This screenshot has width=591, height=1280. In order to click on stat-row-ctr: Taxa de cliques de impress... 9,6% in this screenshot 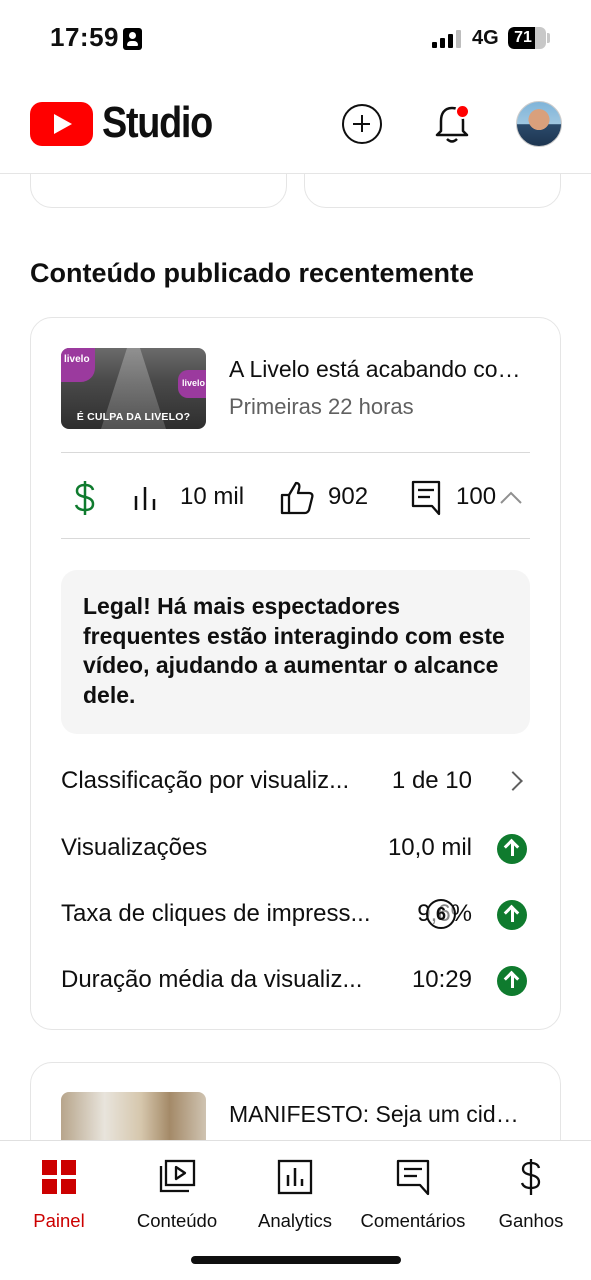, I will do `click(295, 920)`.